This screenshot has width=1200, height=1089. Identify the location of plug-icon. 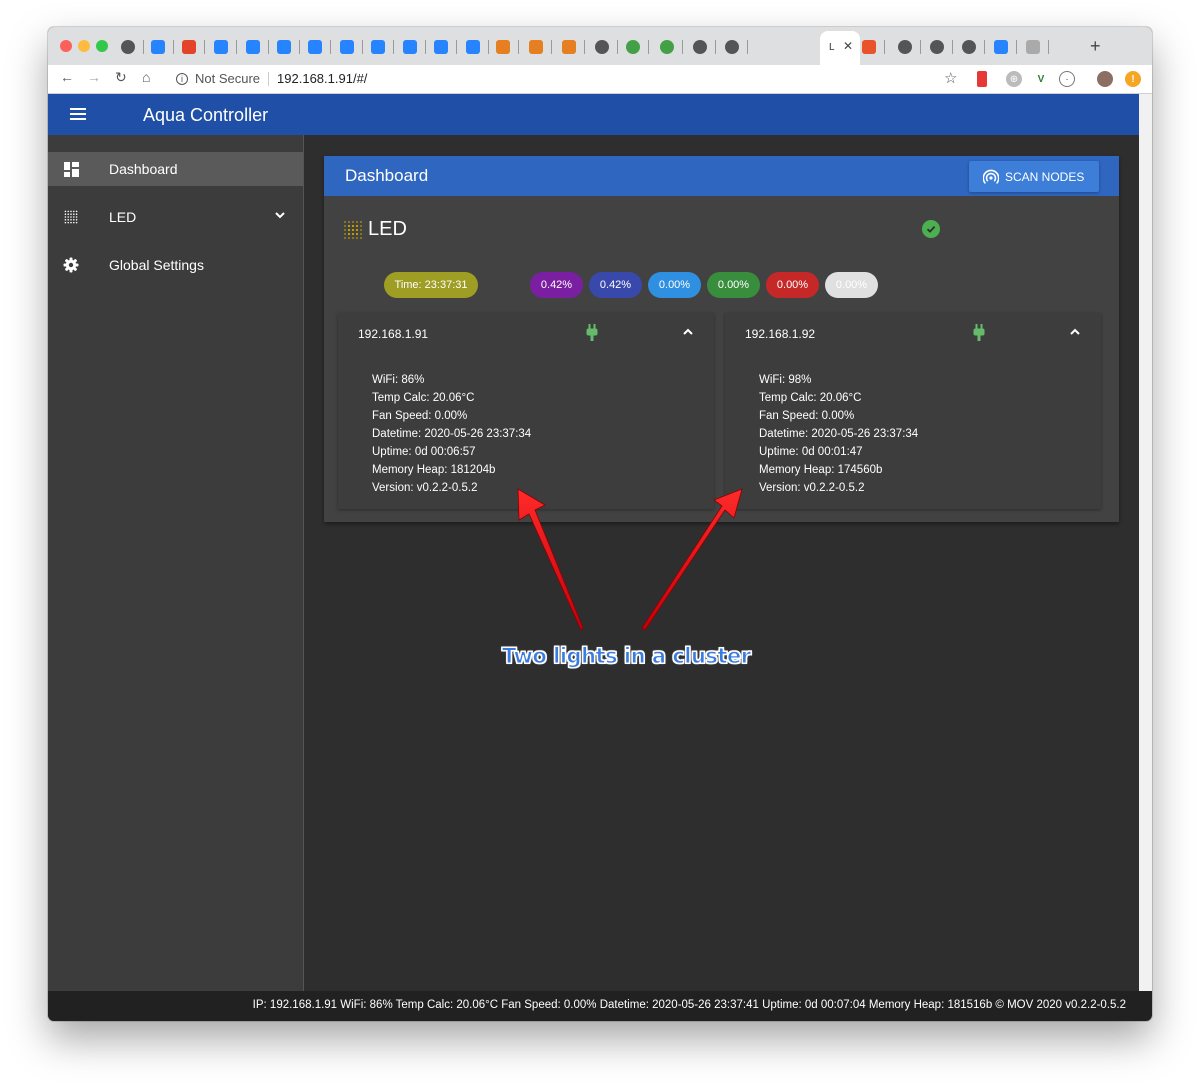
(979, 335).